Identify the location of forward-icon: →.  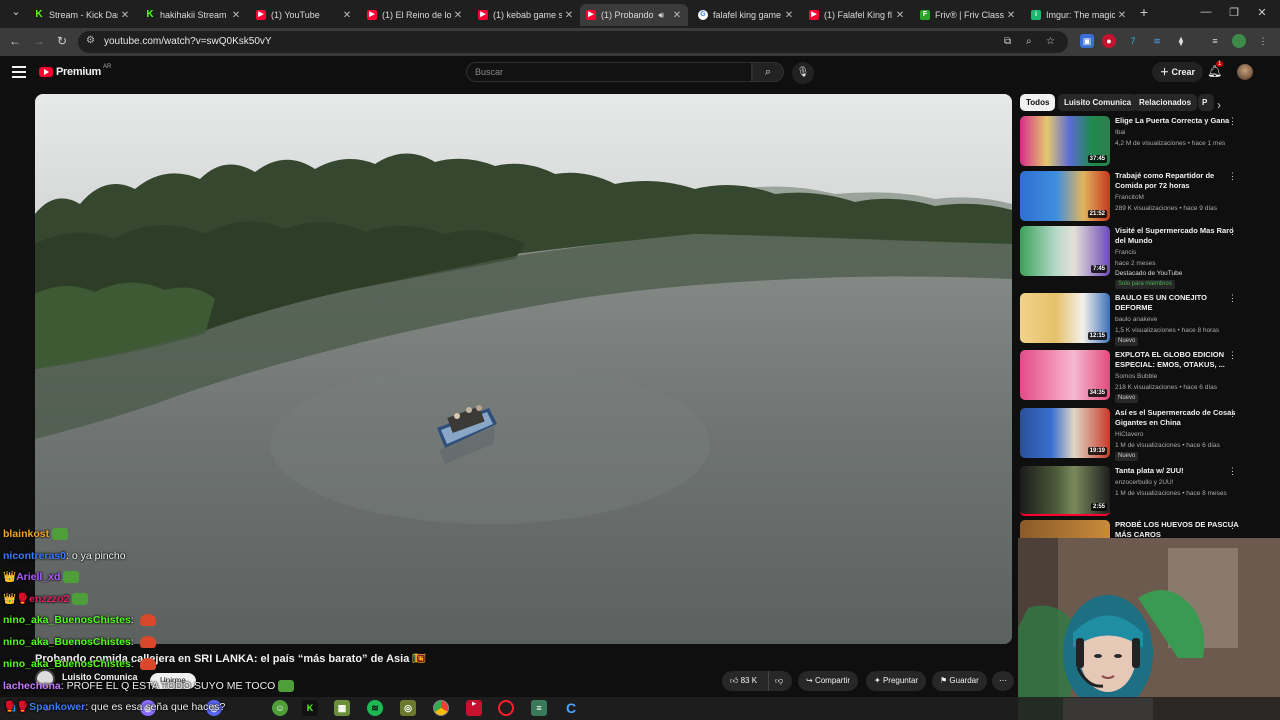
(39, 41).